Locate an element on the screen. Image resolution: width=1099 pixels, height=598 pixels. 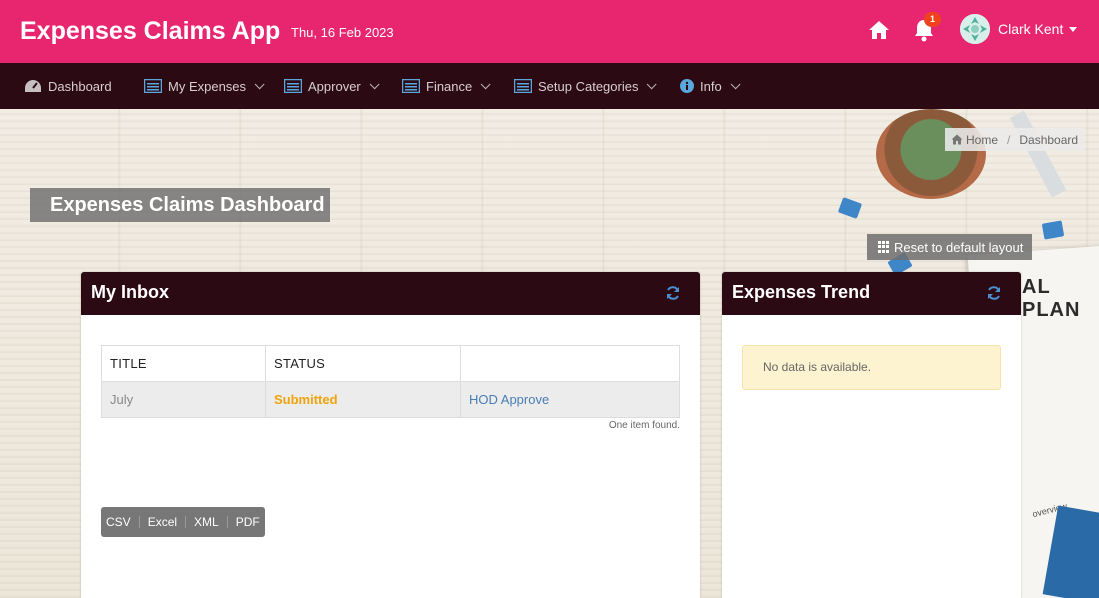
breadcrumb: Home / Dashboard is located at coordinates (1015, 139).